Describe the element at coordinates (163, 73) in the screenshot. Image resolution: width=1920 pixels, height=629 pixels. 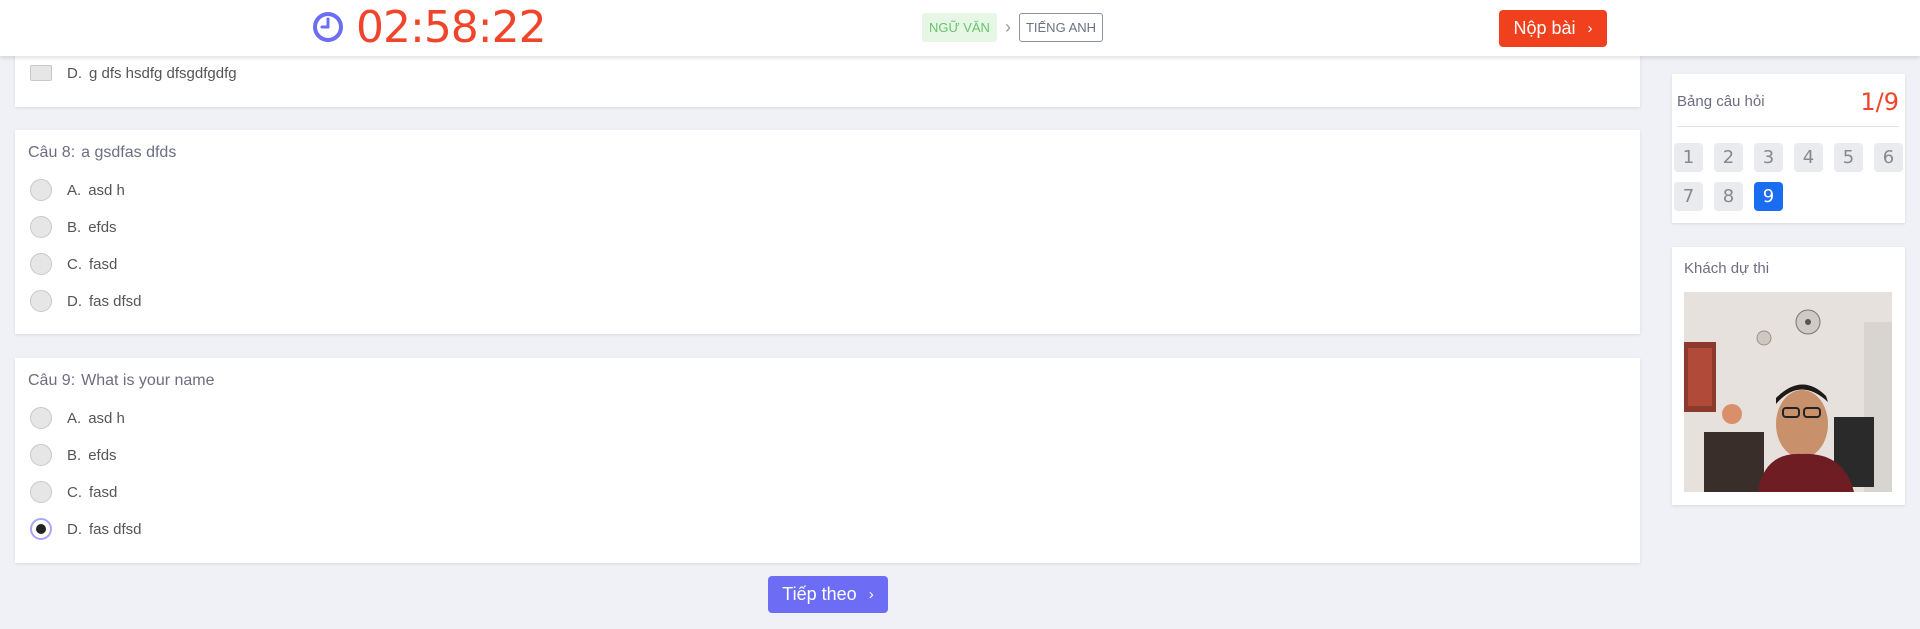
I see `option-text: g dfs hsdfg dfsgdfgdfg` at that location.